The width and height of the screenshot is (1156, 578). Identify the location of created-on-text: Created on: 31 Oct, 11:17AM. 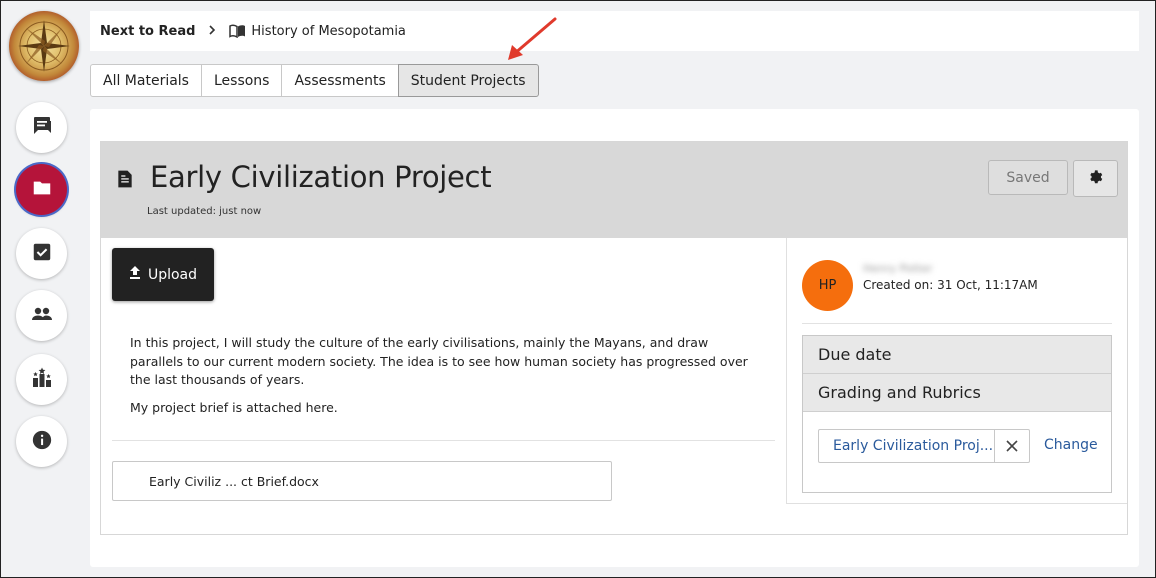
(950, 285).